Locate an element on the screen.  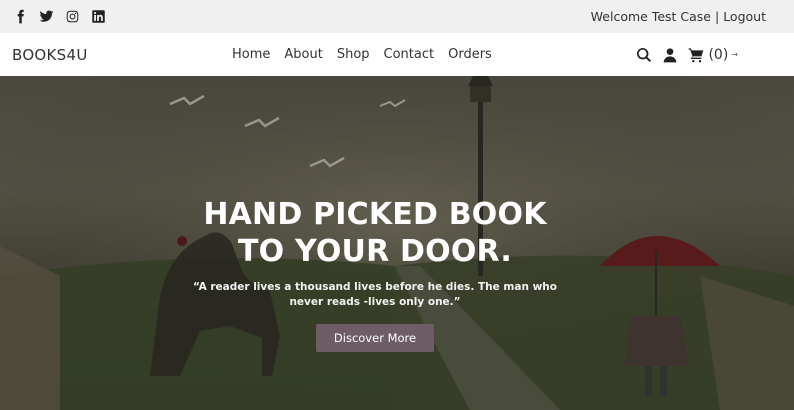
welcome-text: Welcome Test Case is located at coordinates (650, 16).